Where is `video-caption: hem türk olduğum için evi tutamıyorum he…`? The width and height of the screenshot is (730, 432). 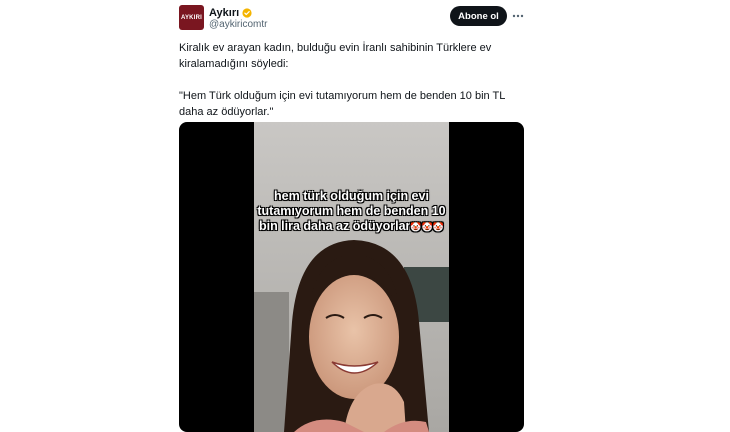 video-caption: hem türk olduğum için evi tutamıyorum he… is located at coordinates (351, 212).